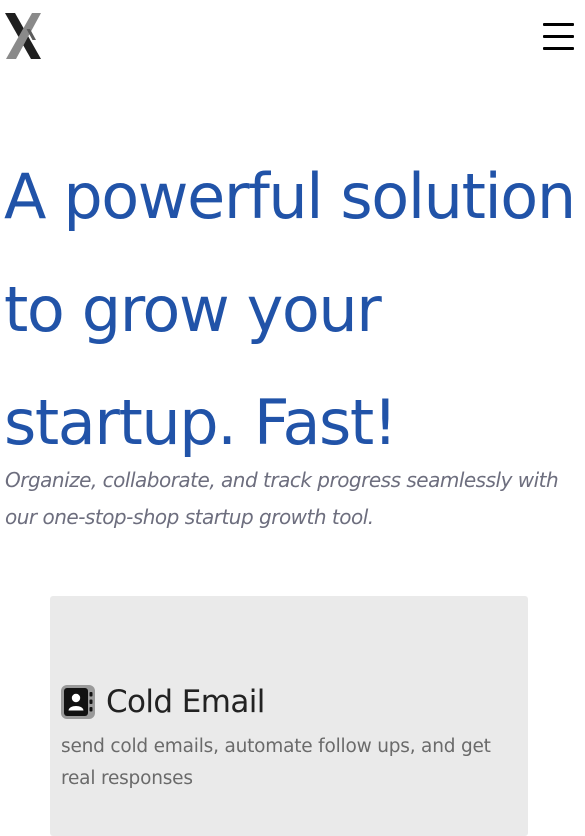 This screenshot has width=585, height=836. What do you see at coordinates (78, 702) in the screenshot?
I see `address-book-icon` at bounding box center [78, 702].